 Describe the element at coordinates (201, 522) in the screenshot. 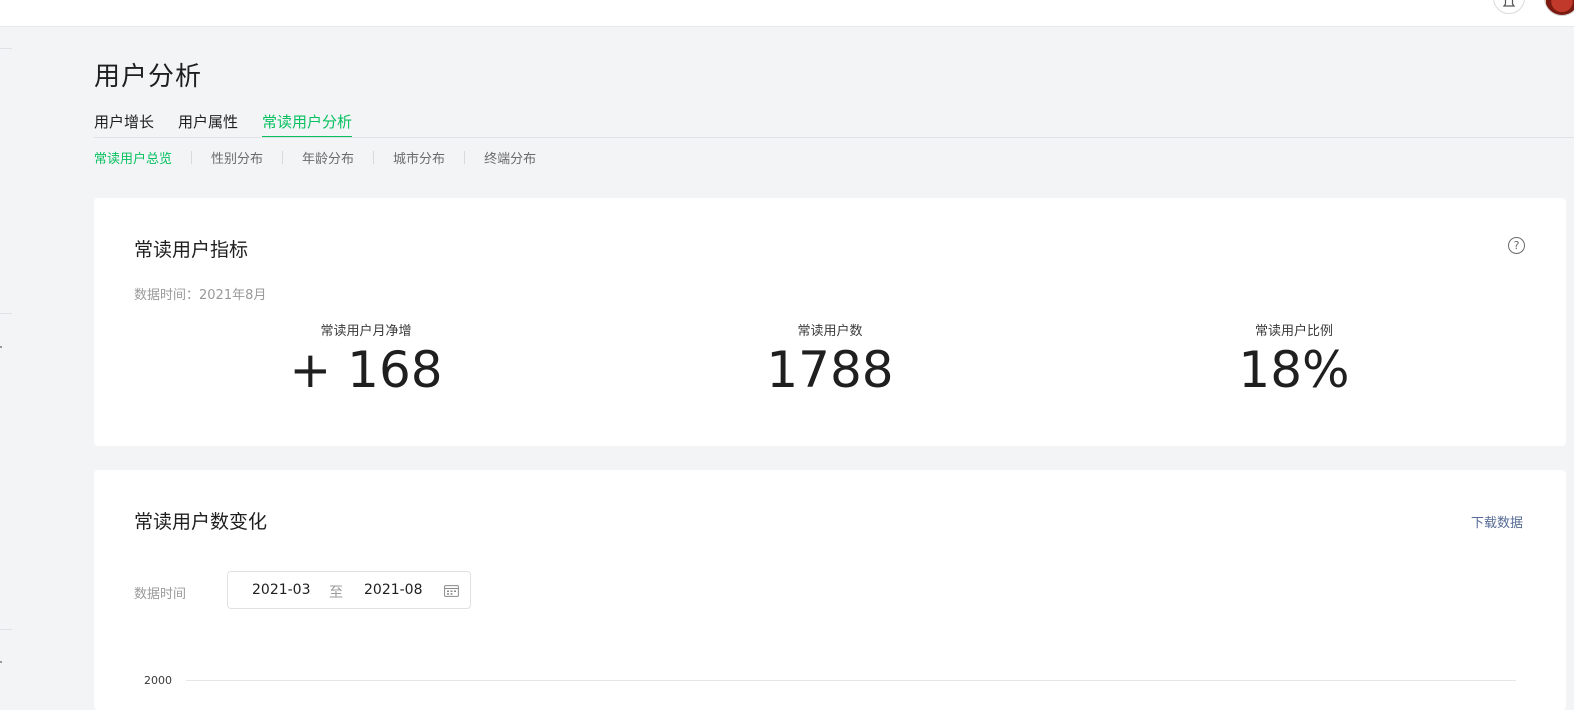

I see `trend-card-title: 常读用户数变化` at that location.